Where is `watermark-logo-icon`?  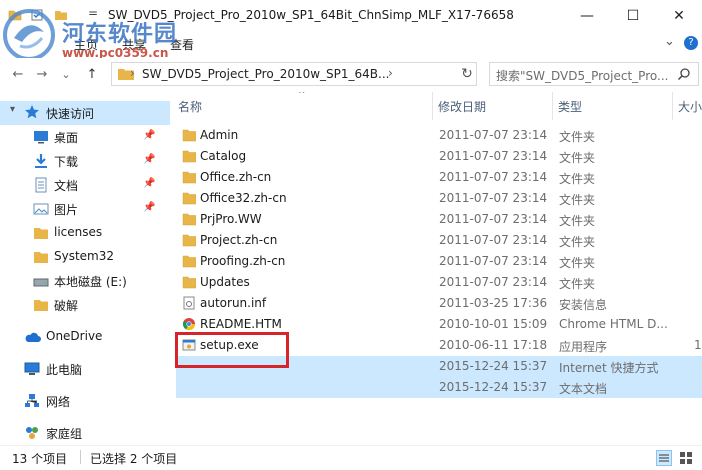
watermark-logo-icon is located at coordinates (29, 35).